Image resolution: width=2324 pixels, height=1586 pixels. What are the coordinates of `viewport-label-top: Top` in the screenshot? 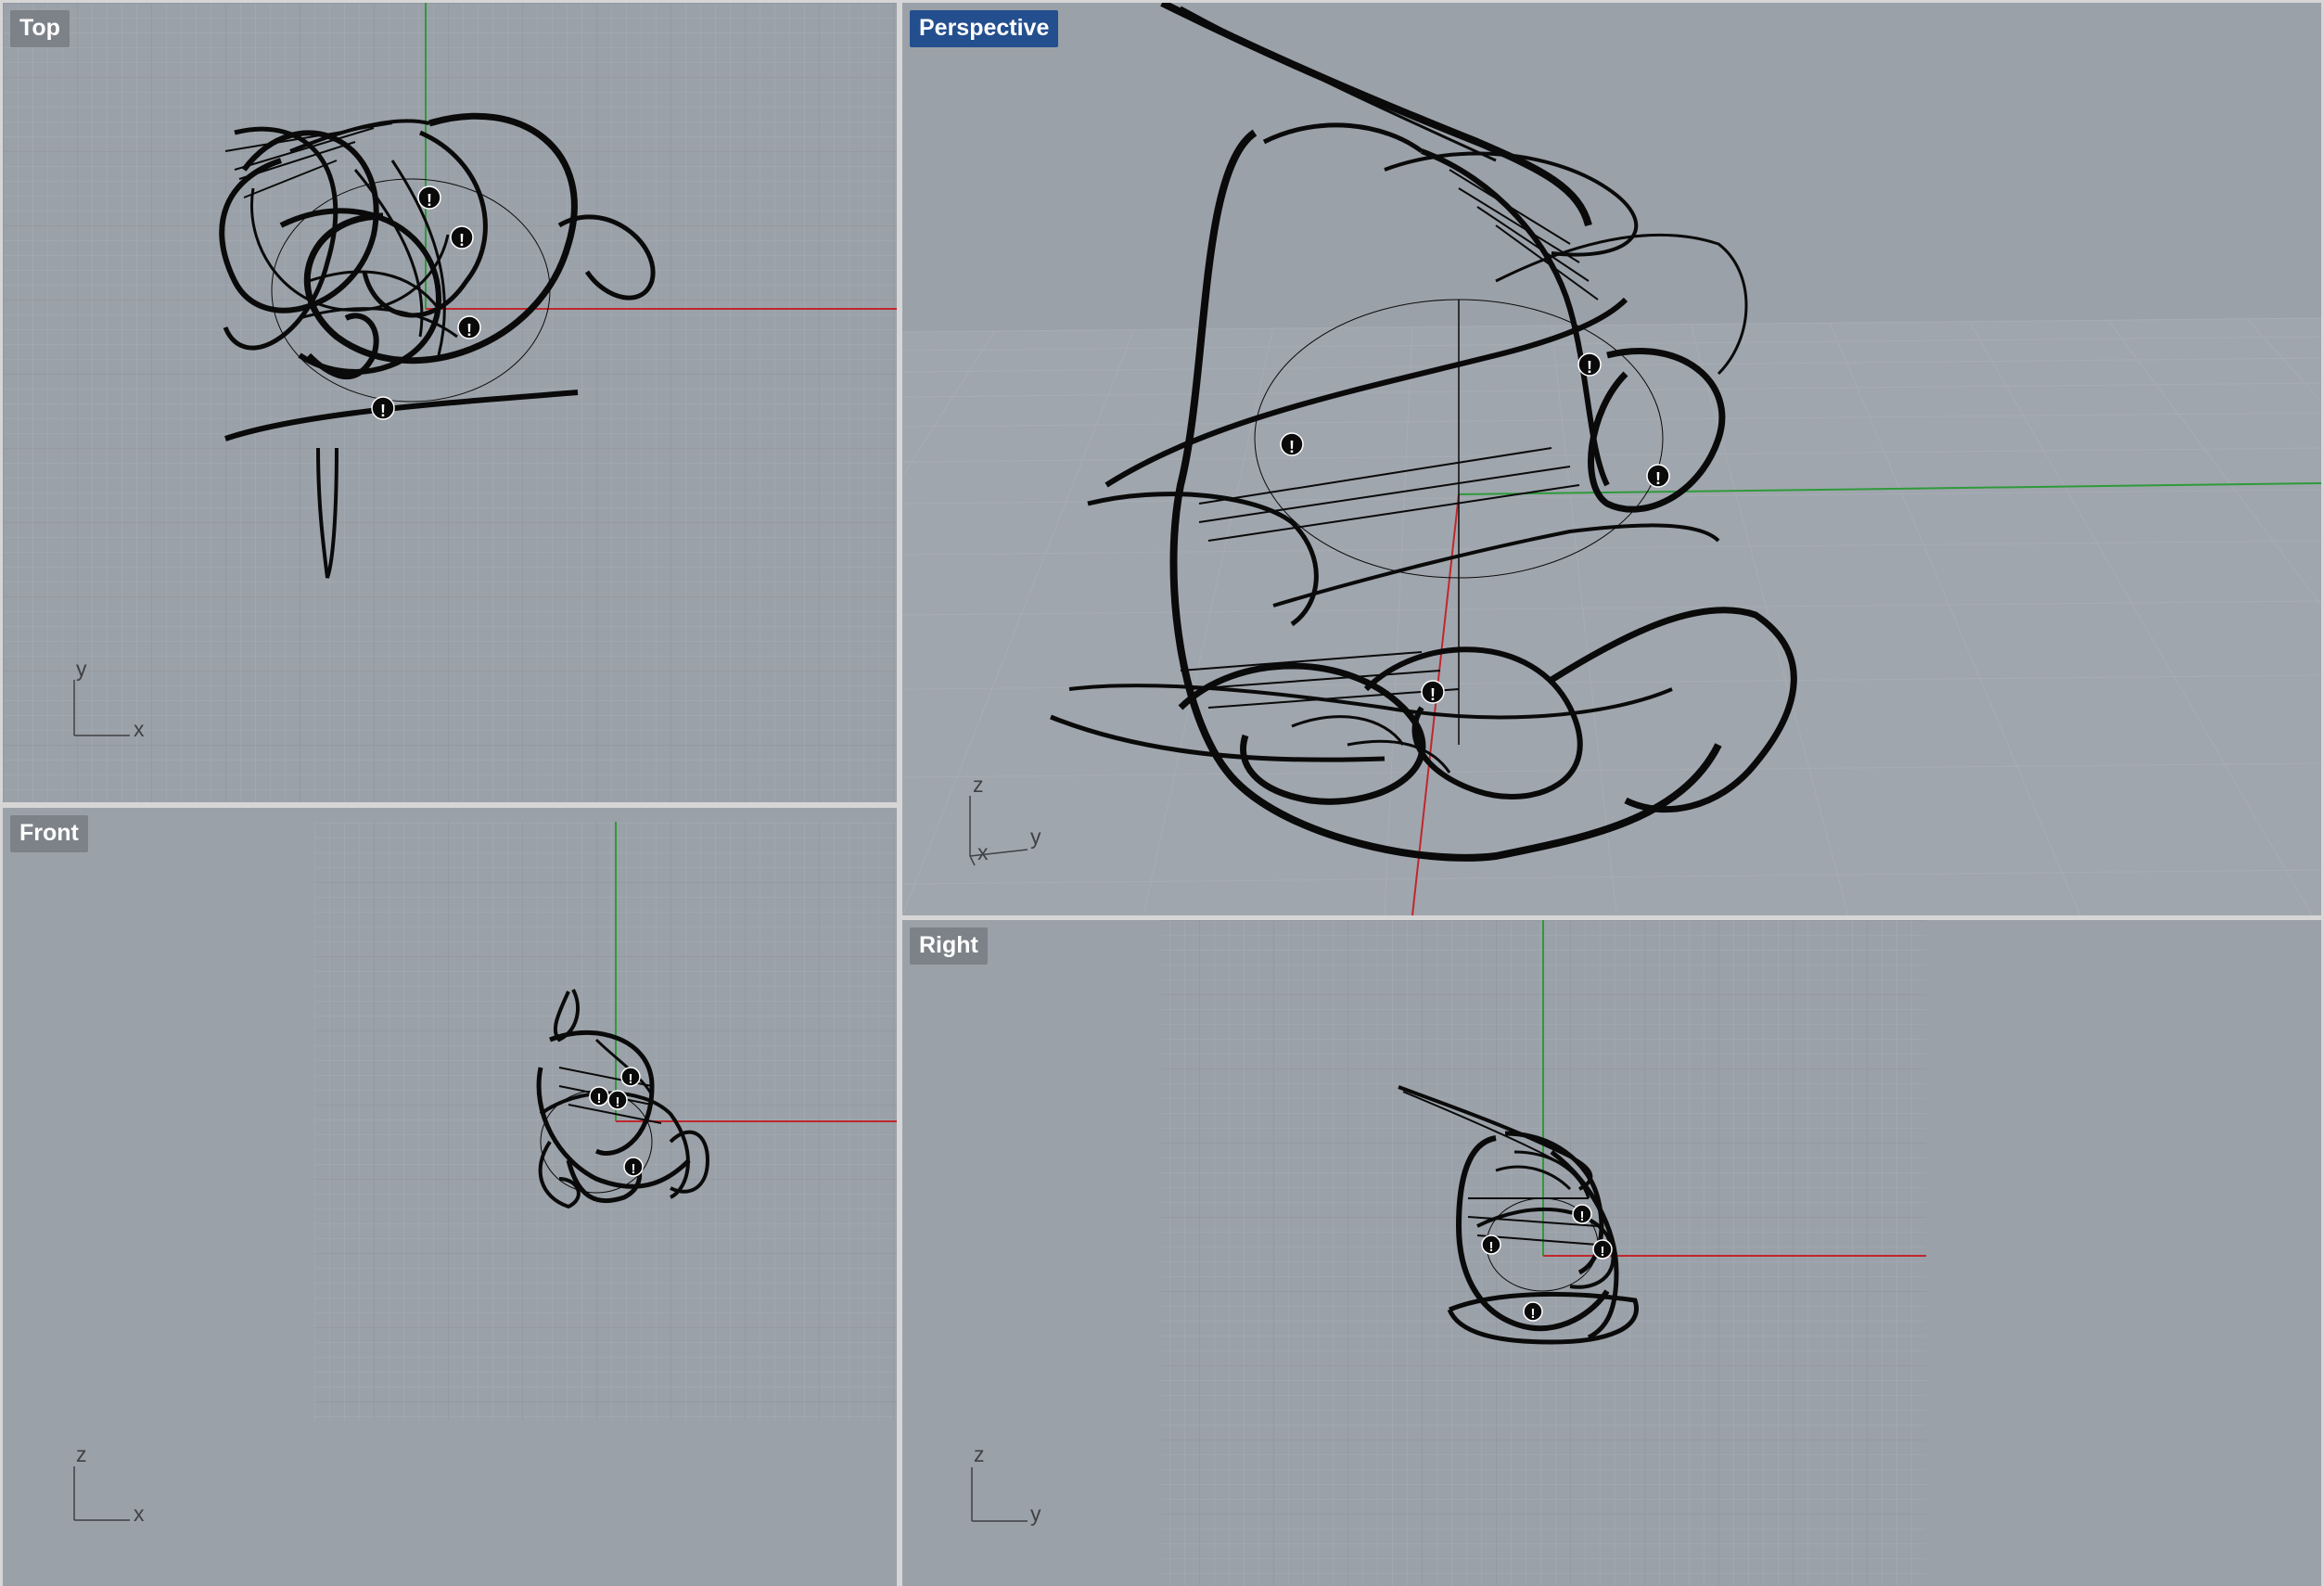 It's located at (40, 28).